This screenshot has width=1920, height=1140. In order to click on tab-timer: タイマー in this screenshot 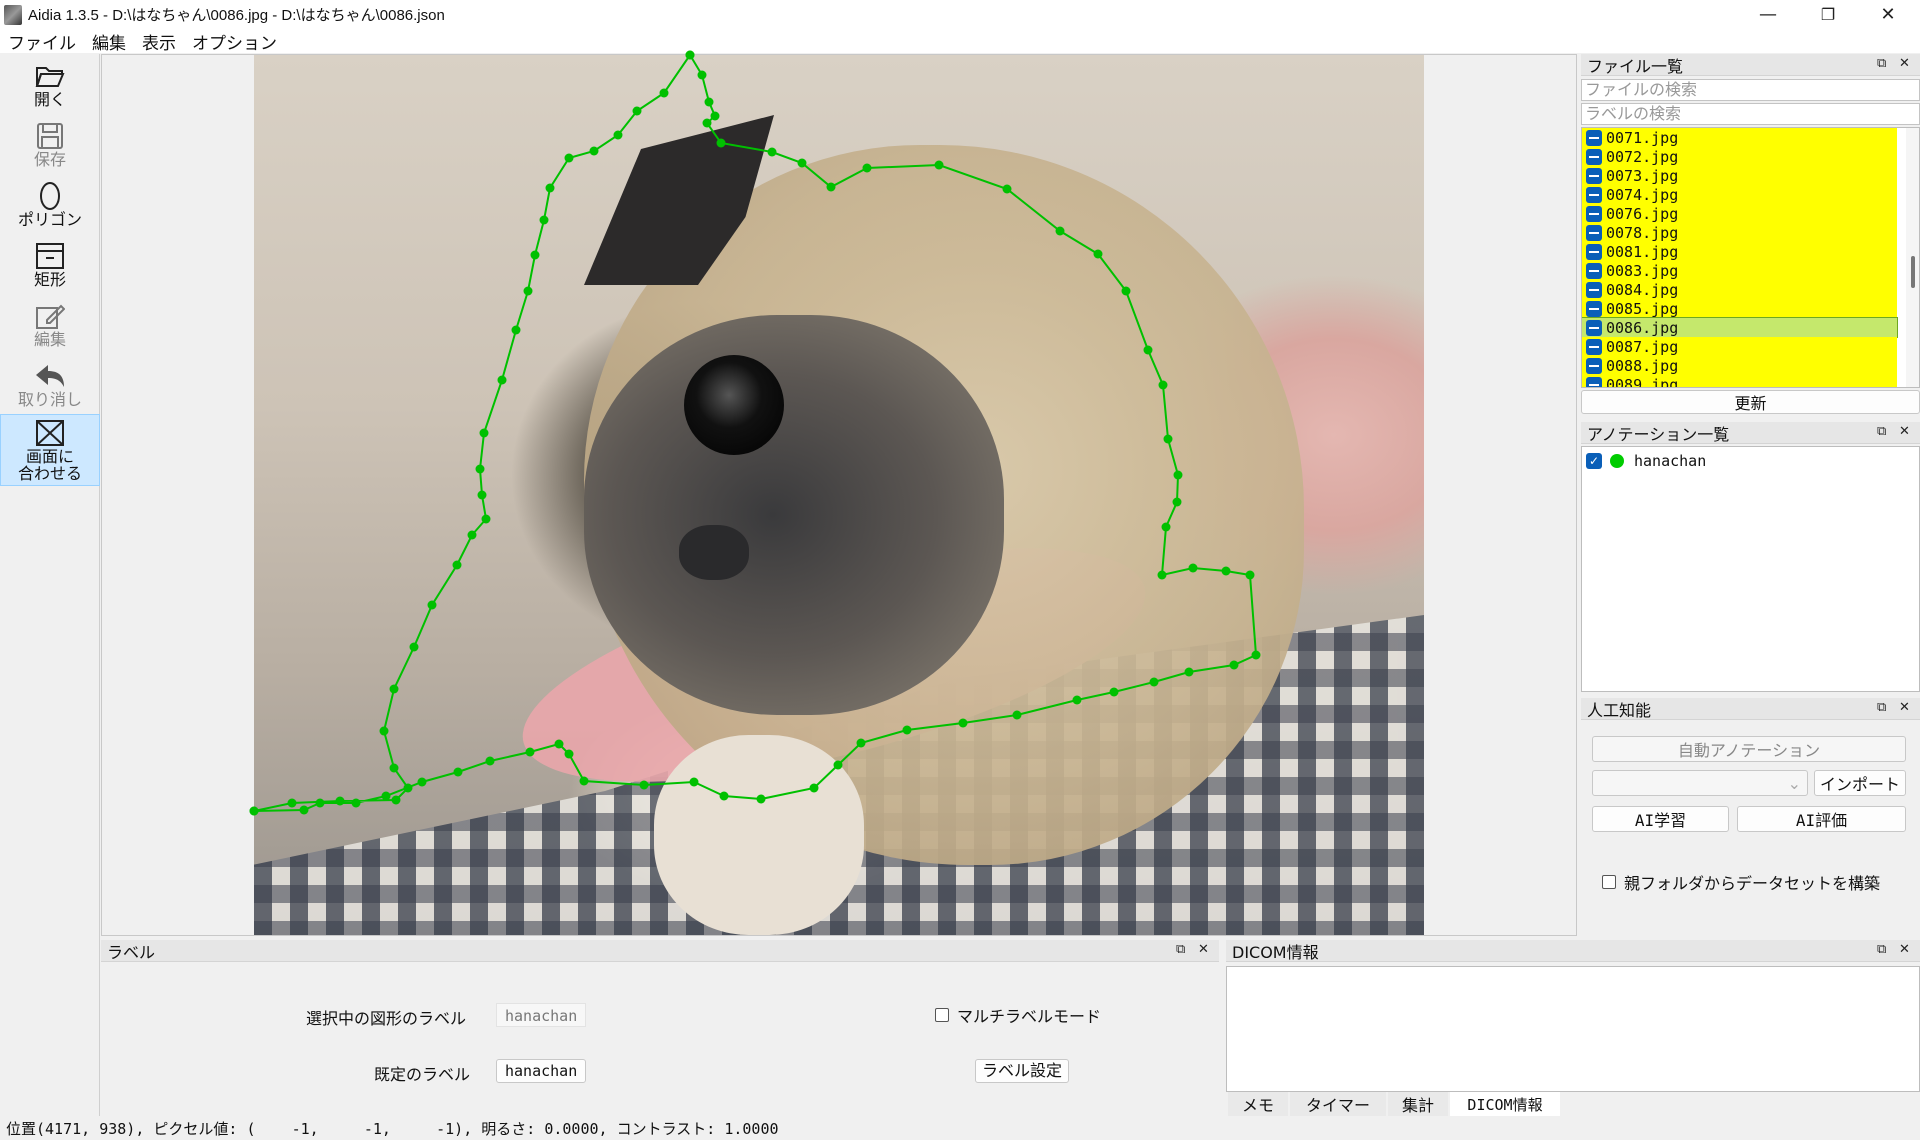, I will do `click(1338, 1104)`.